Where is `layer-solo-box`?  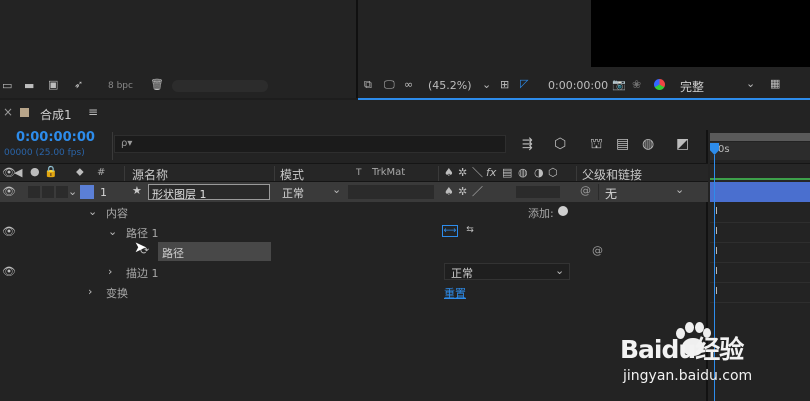
layer-solo-box is located at coordinates (48, 192).